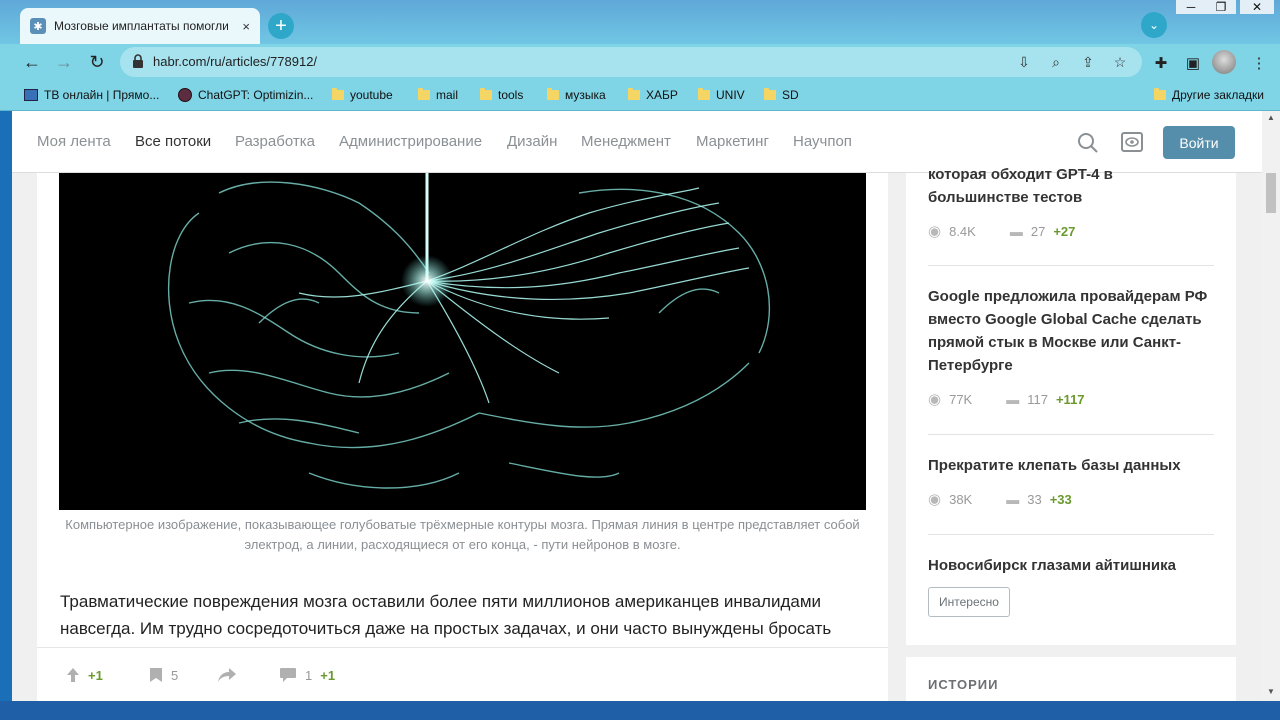  I want to click on comment-delta: +27, so click(1064, 231).